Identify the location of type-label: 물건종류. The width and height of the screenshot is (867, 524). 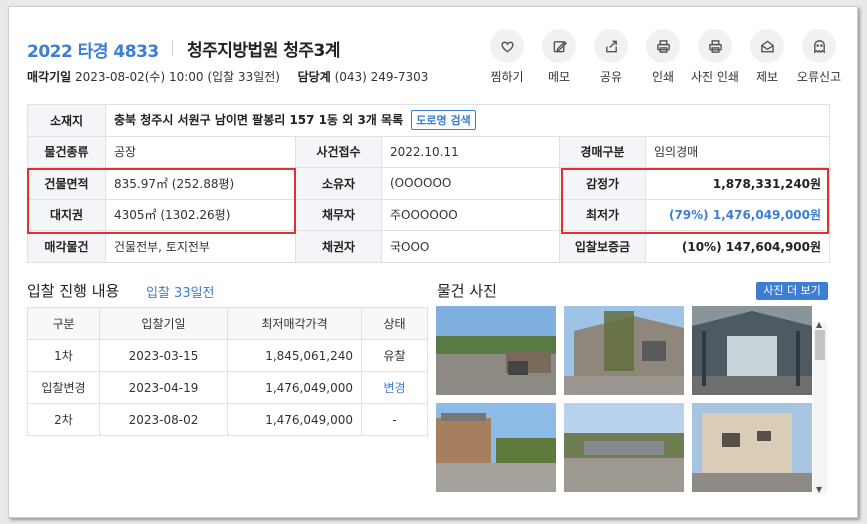
(66, 151).